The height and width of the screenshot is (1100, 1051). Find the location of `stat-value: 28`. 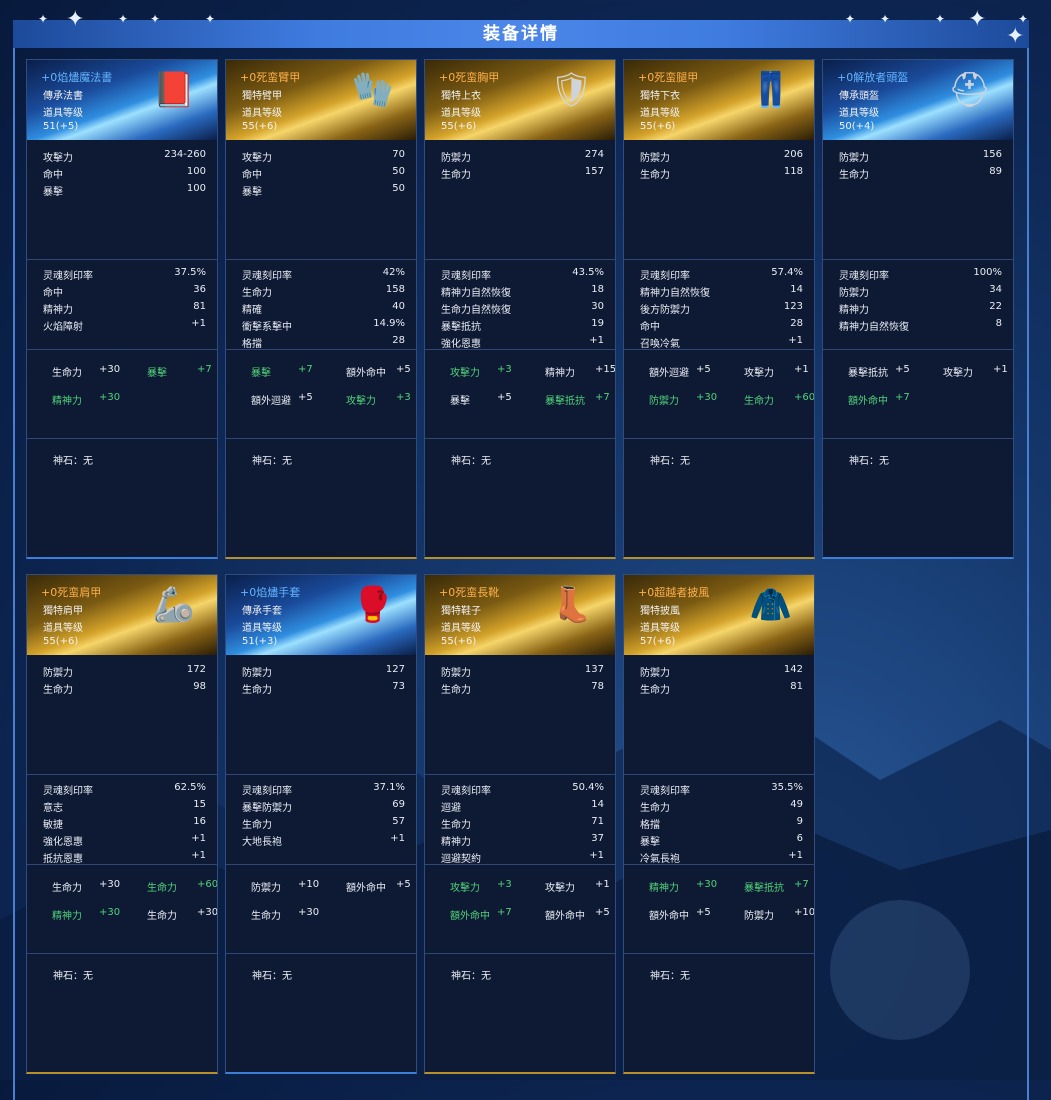

stat-value: 28 is located at coordinates (398, 340).